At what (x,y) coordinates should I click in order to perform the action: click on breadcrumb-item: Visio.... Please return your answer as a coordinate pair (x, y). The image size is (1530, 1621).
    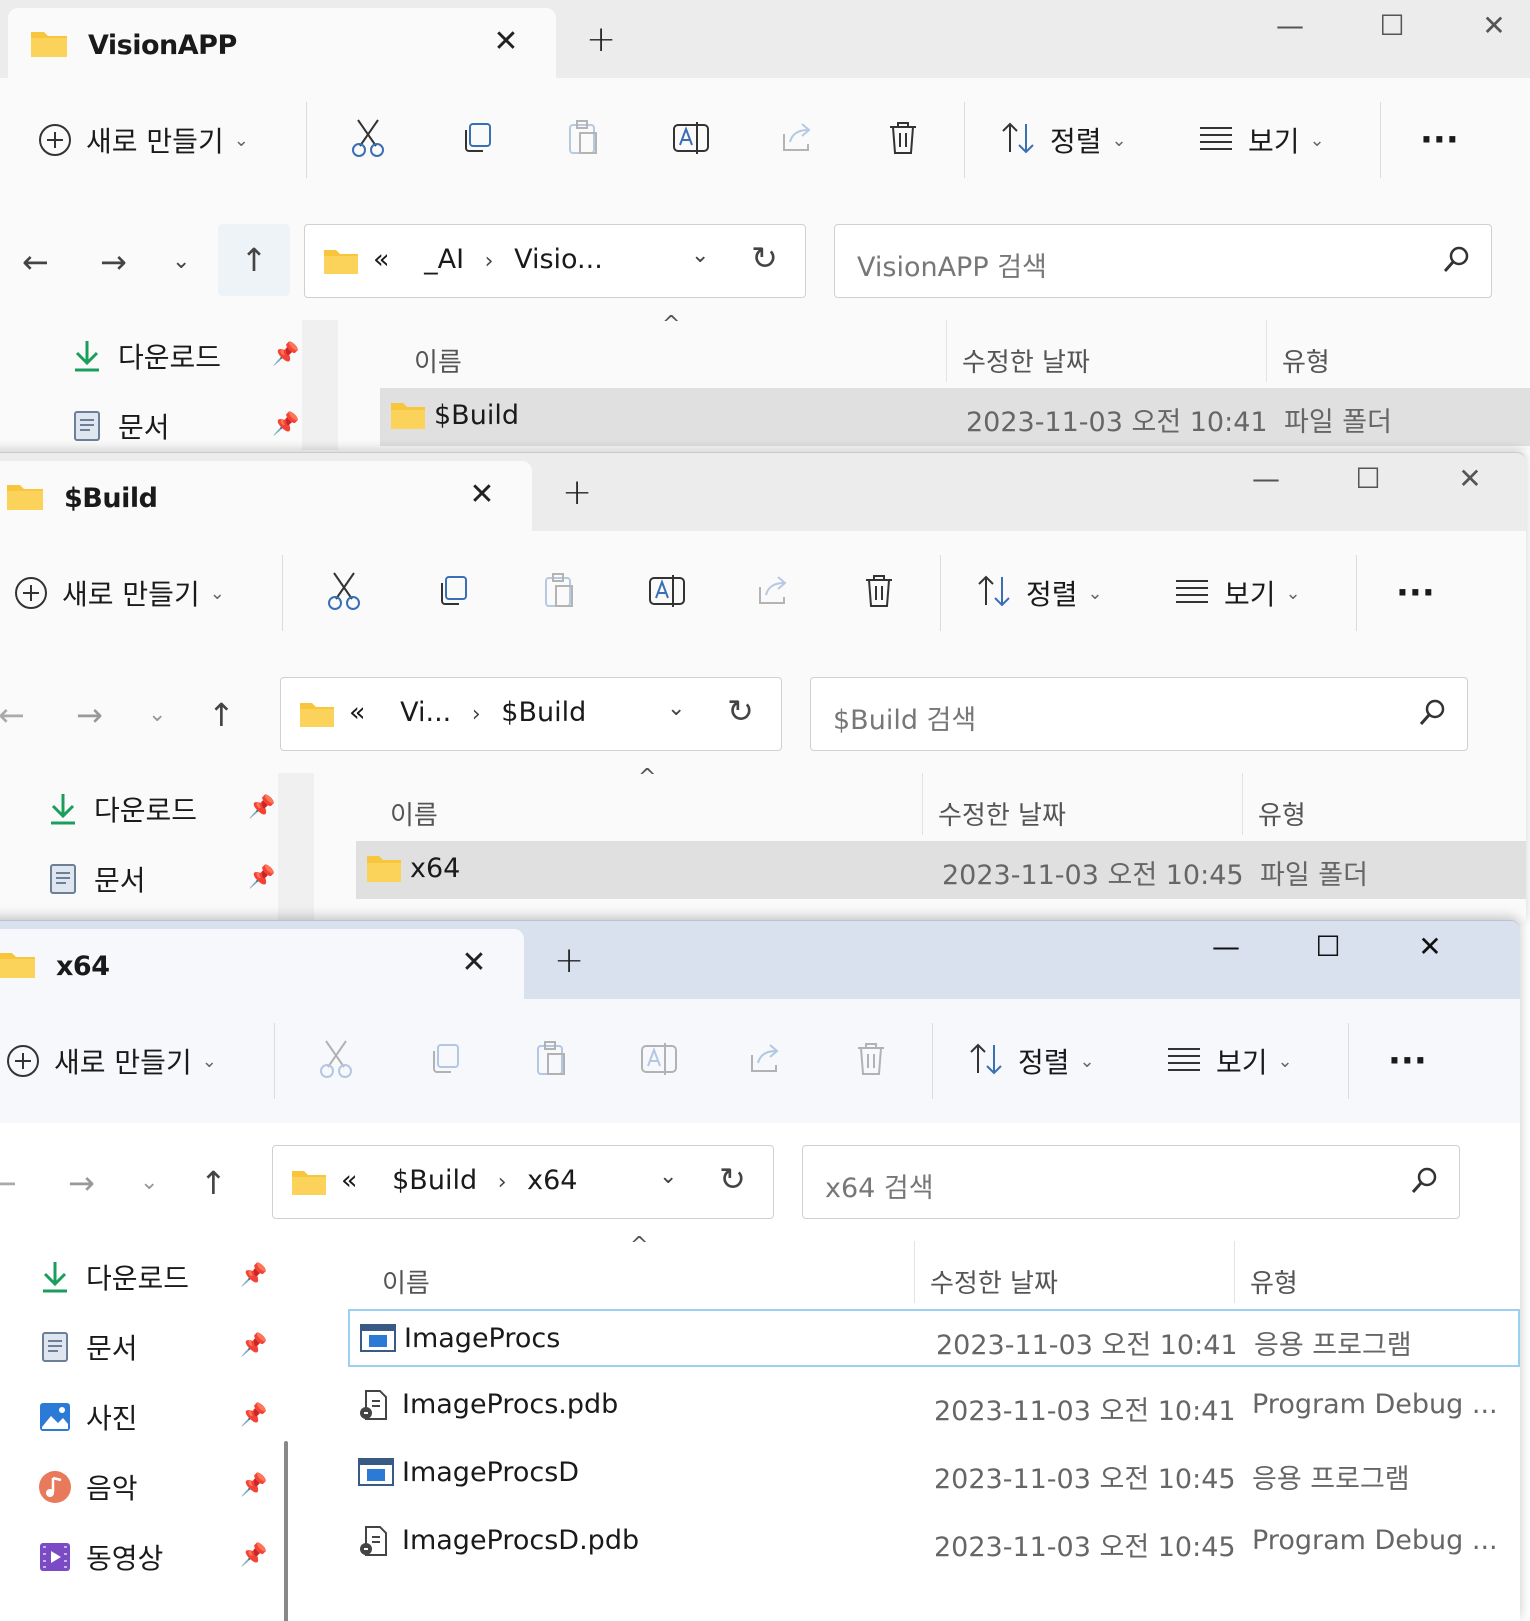
    Looking at the image, I should click on (558, 259).